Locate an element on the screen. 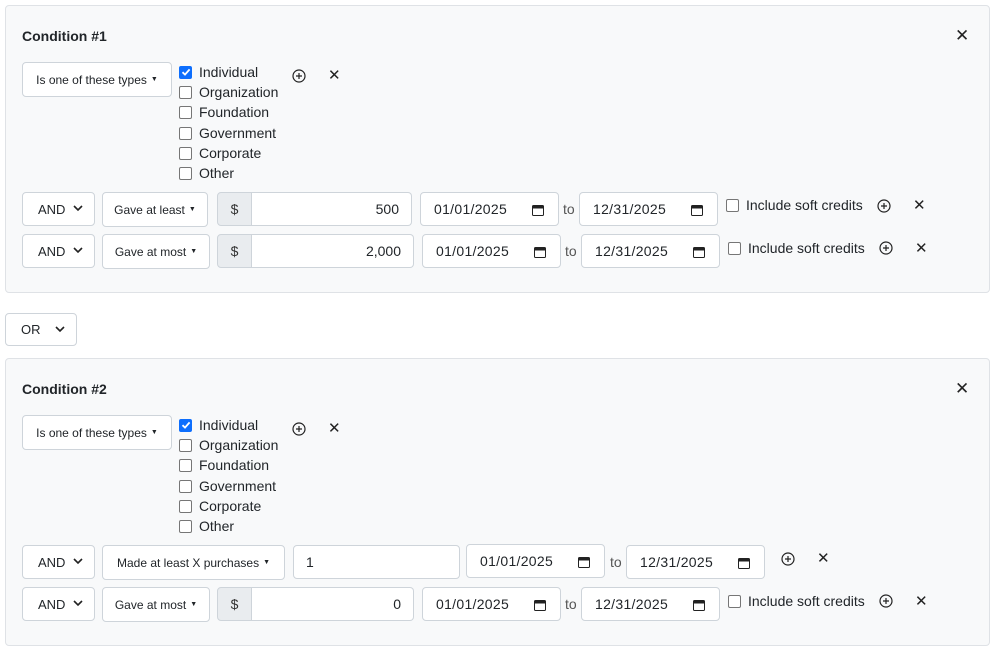 This screenshot has height=650, width=993. soft-credits-label: Include soft credits is located at coordinates (804, 205).